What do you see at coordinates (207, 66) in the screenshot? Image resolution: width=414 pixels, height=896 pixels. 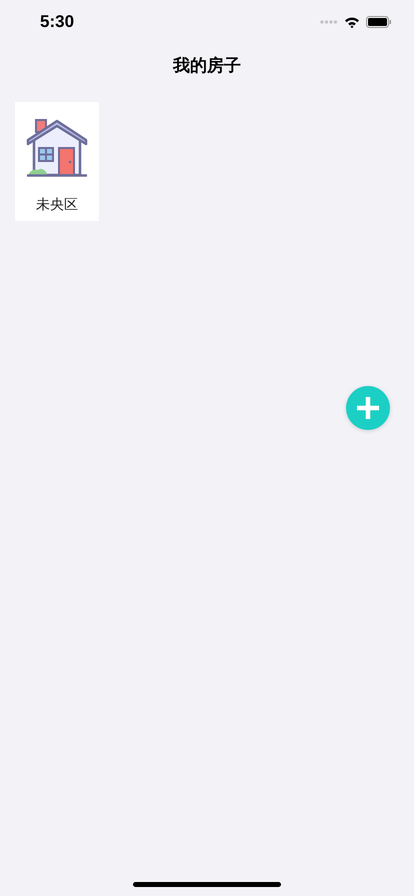 I see `page-title: 我的房子` at bounding box center [207, 66].